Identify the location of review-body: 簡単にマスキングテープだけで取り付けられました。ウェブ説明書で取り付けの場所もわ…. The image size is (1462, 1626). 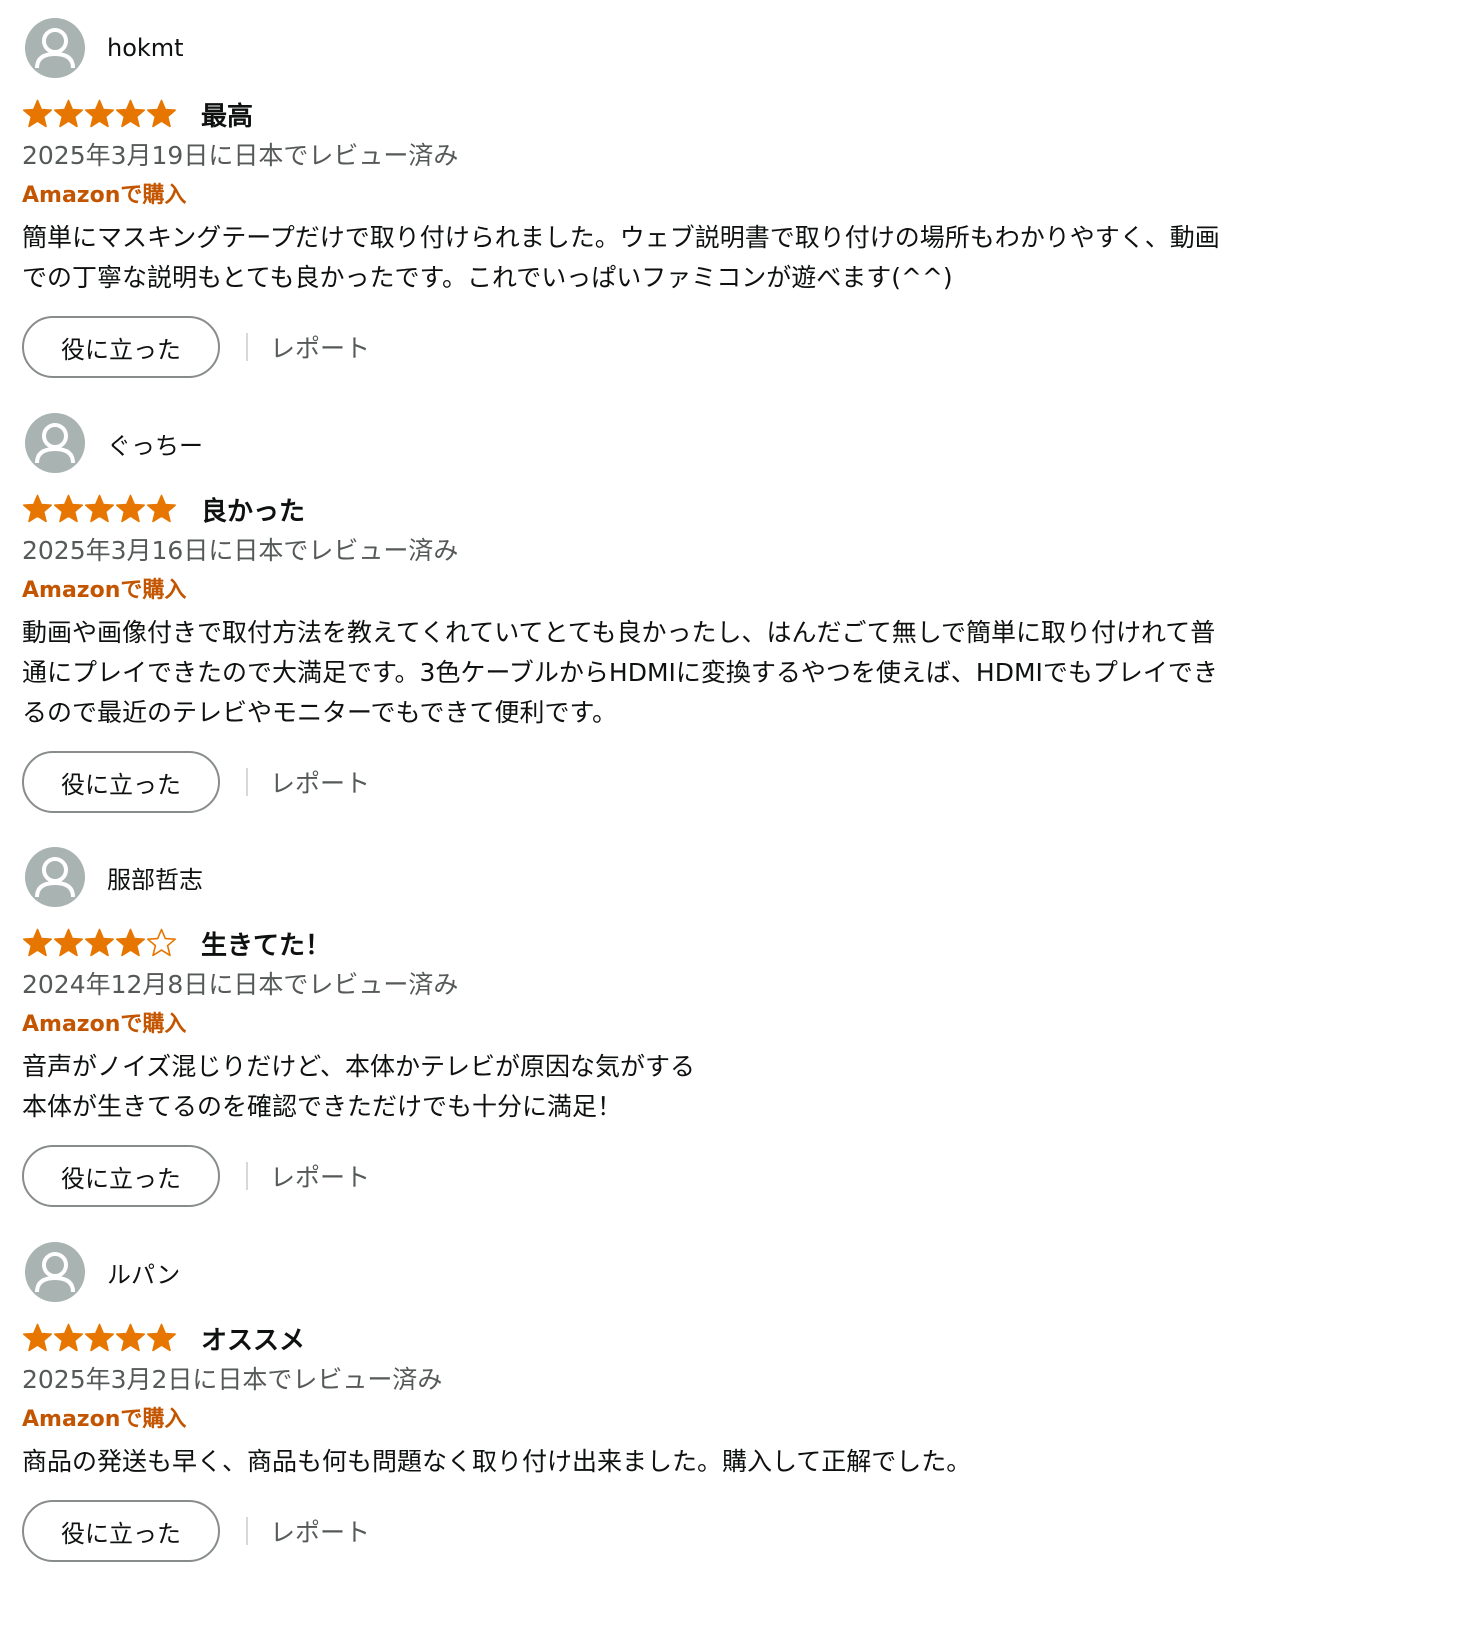
(621, 257).